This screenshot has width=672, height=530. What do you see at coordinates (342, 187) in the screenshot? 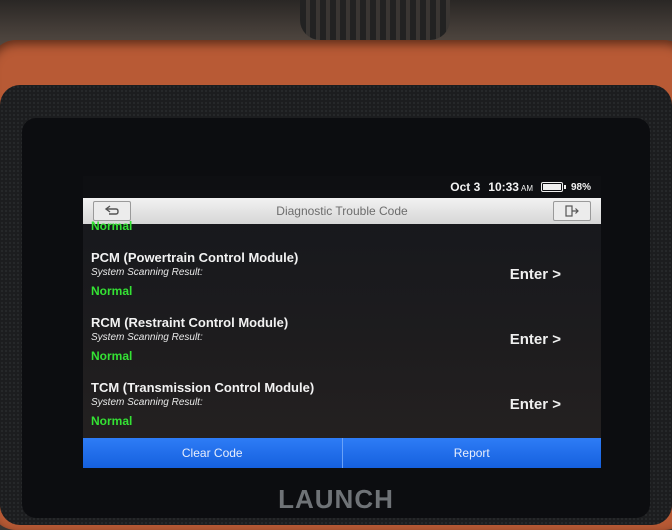
I see `status-bar: Oct 3 10:33 AM 98%` at bounding box center [342, 187].